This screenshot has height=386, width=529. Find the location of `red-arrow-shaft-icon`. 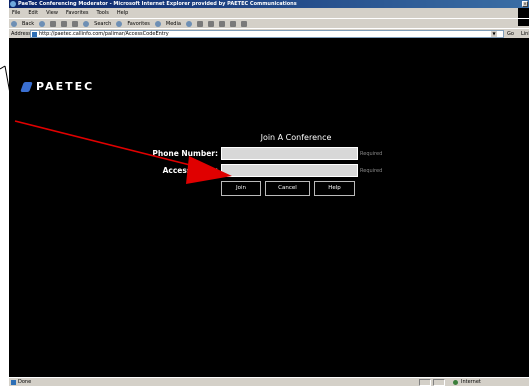

red-arrow-shaft-icon is located at coordinates (106, 144).